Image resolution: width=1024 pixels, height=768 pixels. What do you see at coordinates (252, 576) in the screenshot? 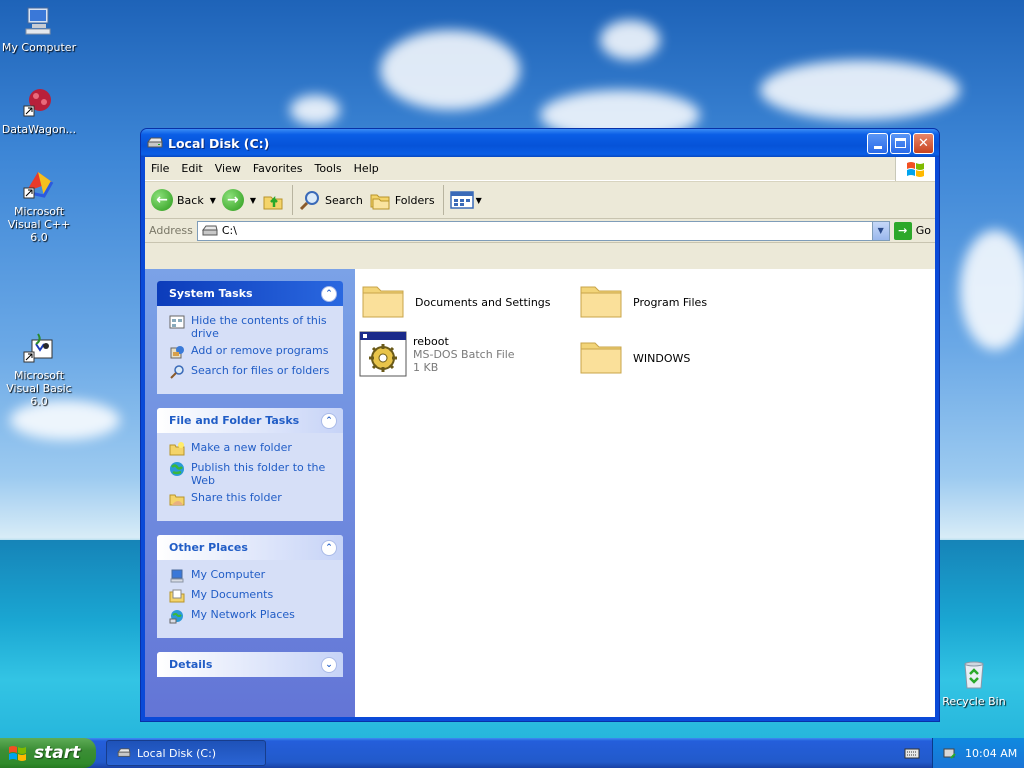
I see `place-my-computer: My Computer` at bounding box center [252, 576].